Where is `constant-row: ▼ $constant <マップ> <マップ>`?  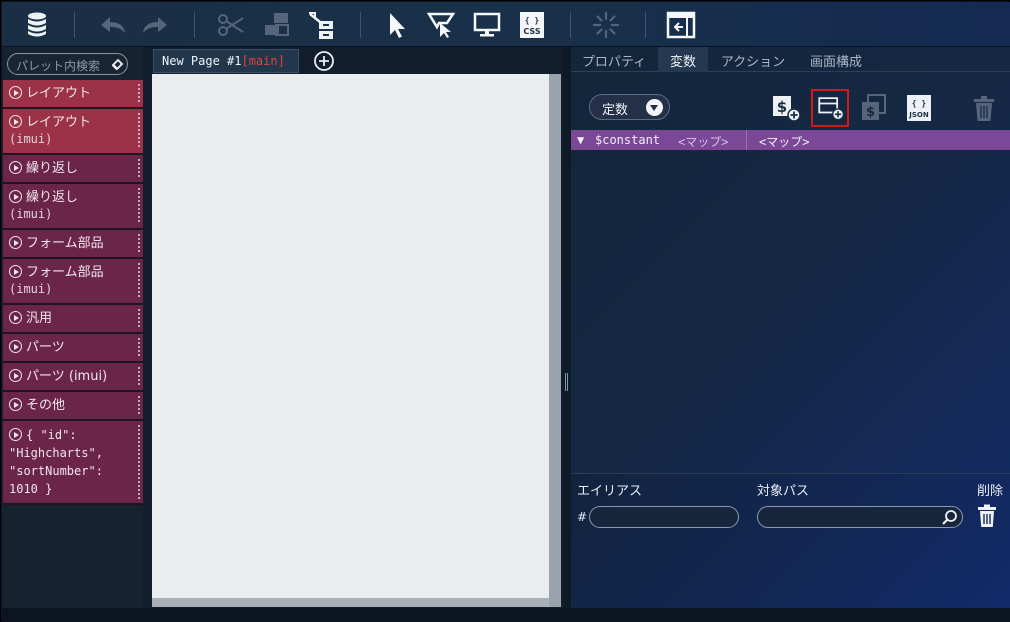
constant-row: ▼ $constant <マップ> <マップ> is located at coordinates (790, 140).